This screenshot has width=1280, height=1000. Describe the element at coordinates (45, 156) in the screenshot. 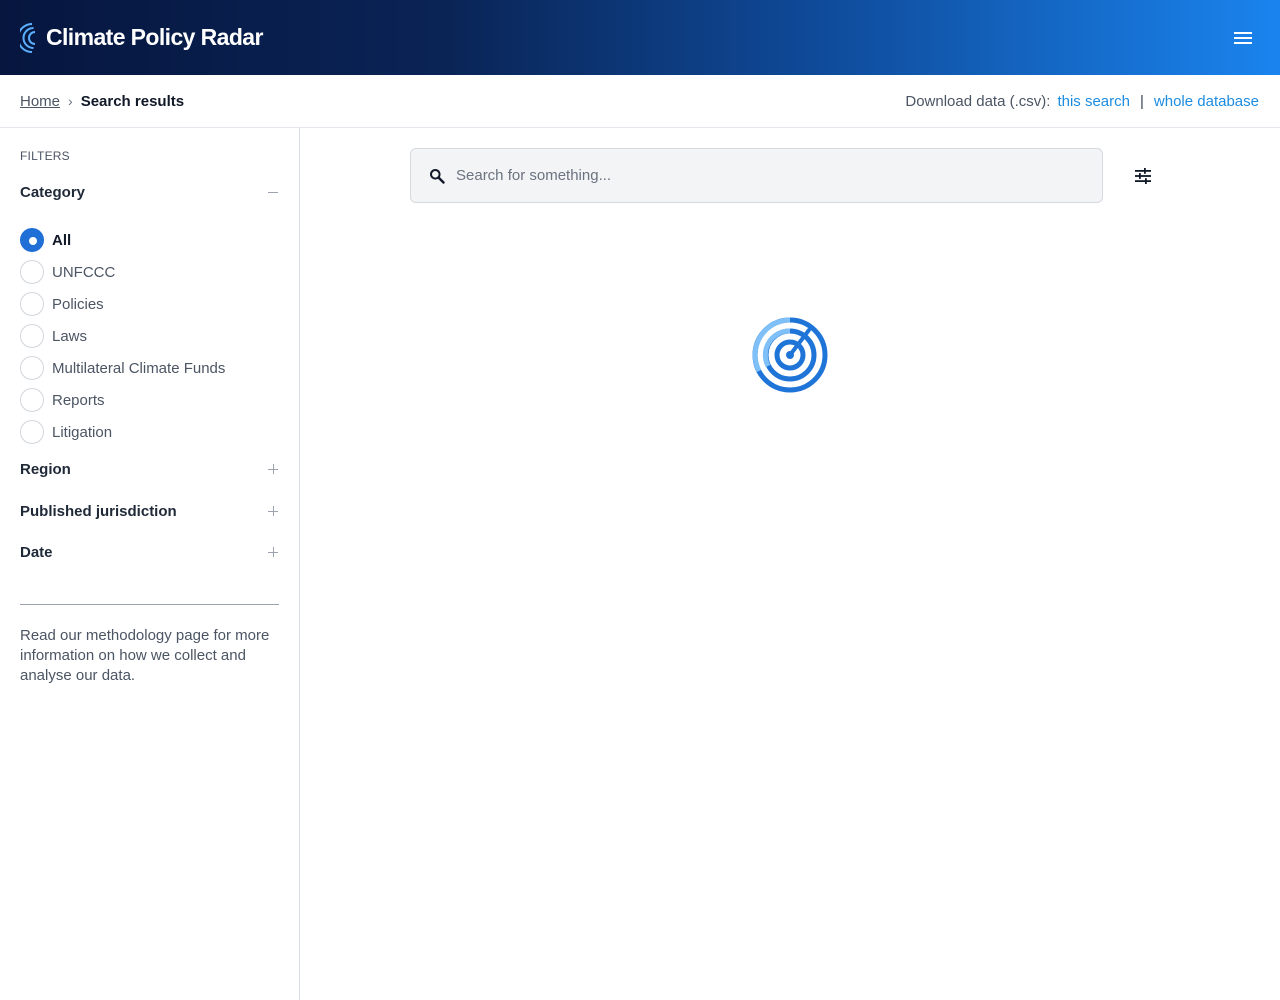

I see `filters-heading: FILTERS` at that location.